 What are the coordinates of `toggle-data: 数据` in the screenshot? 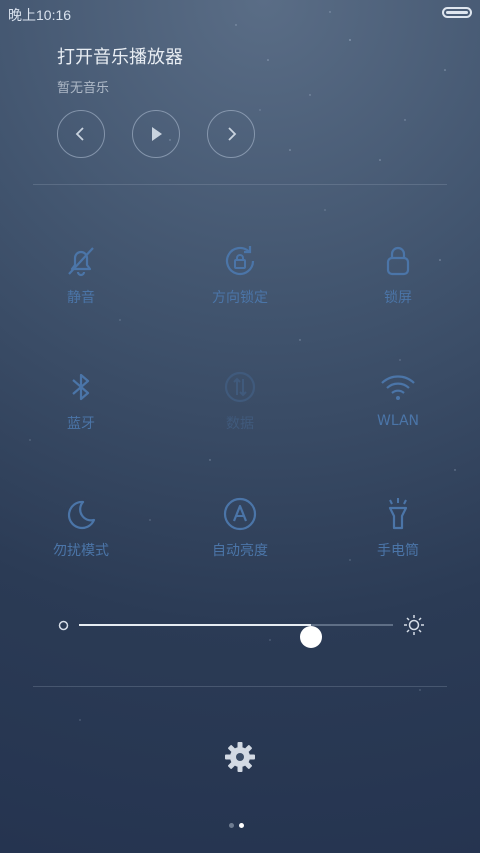 It's located at (240, 400).